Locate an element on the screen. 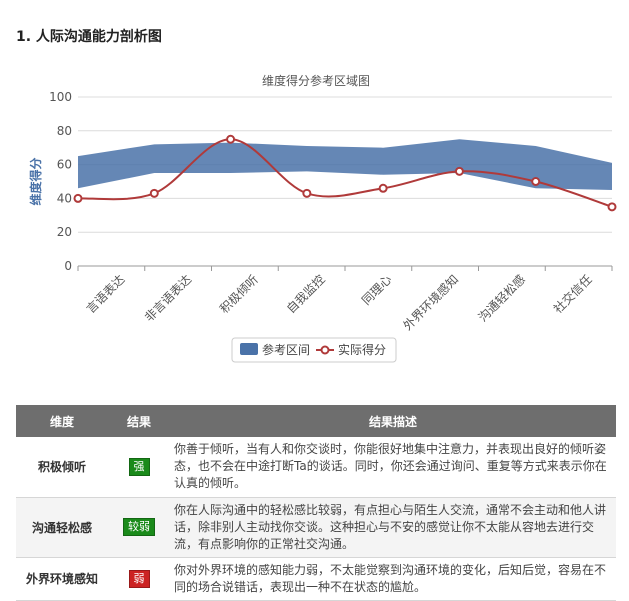 The height and width of the screenshot is (601, 629). legend-swatch-range is located at coordinates (249, 349).